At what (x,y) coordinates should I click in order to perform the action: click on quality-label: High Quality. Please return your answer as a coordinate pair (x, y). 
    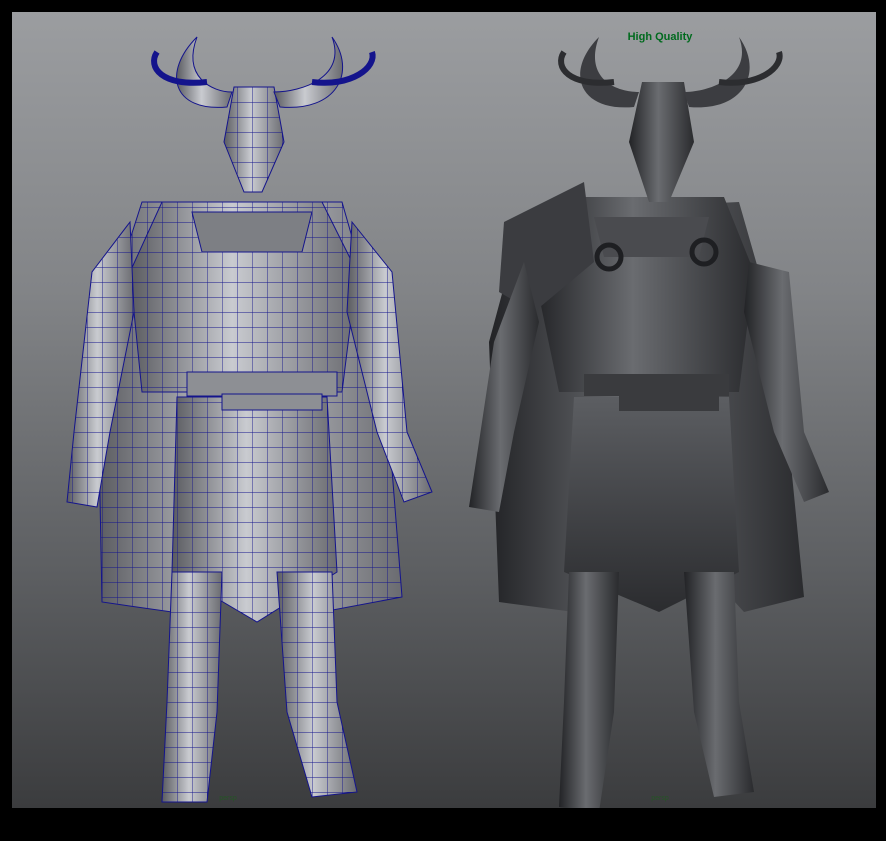
    Looking at the image, I should click on (660, 37).